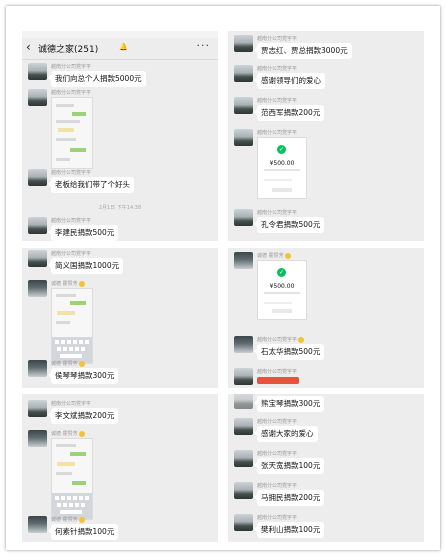 The image size is (446, 556). What do you see at coordinates (303, 51) in the screenshot?
I see `message-bubble: 贾志红、贾总捐款3000元` at bounding box center [303, 51].